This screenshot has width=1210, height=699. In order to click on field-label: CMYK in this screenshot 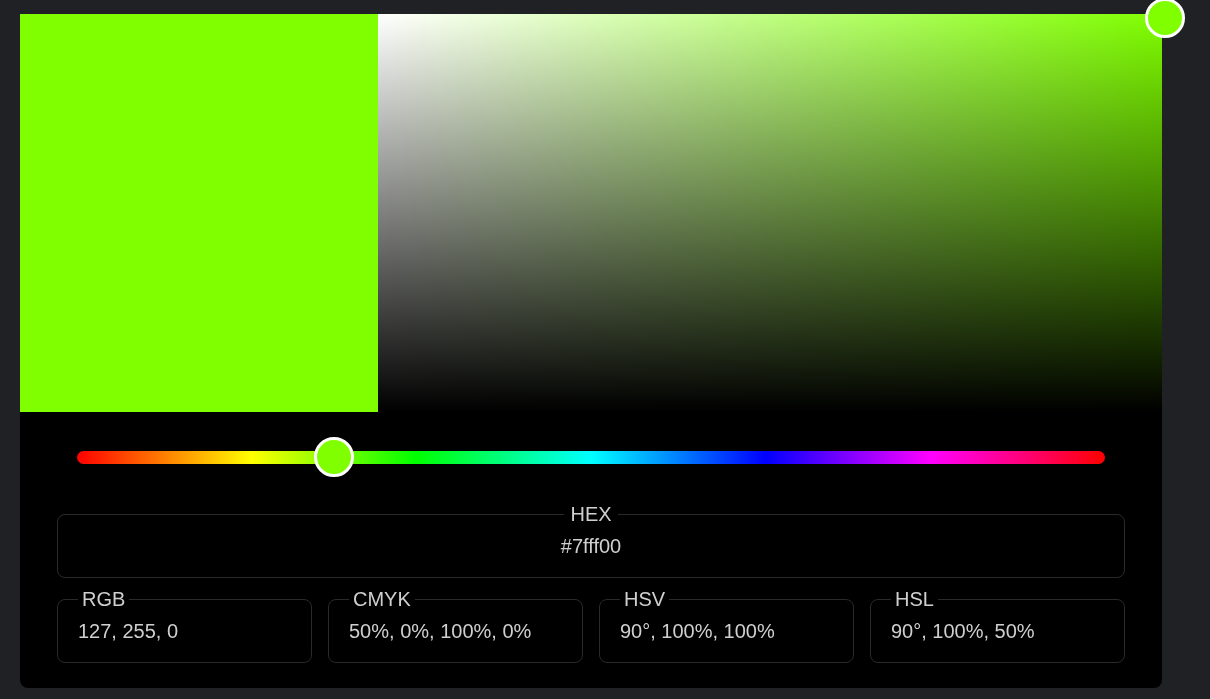, I will do `click(382, 599)`.